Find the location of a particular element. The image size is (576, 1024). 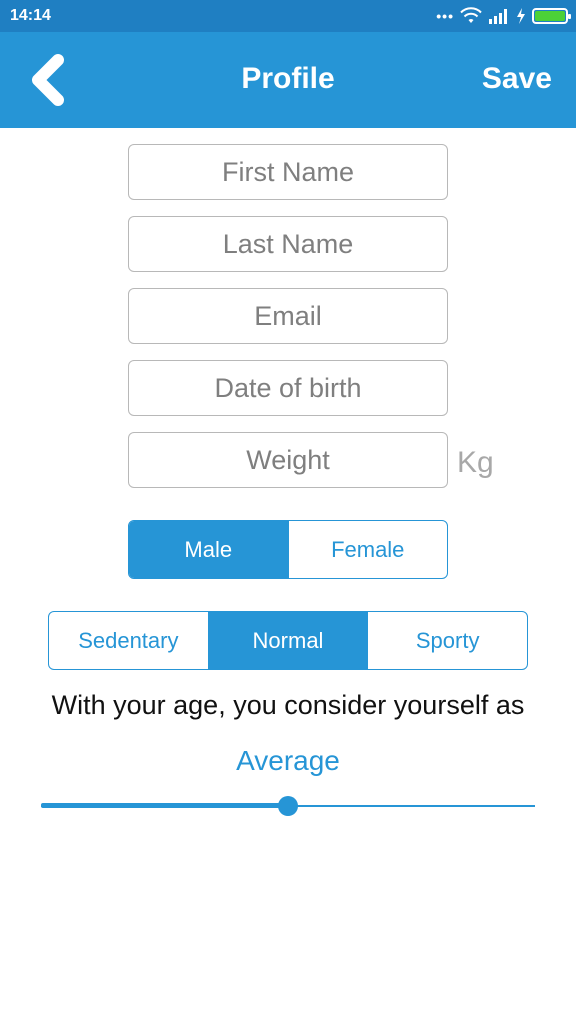

battery-level is located at coordinates (550, 16).